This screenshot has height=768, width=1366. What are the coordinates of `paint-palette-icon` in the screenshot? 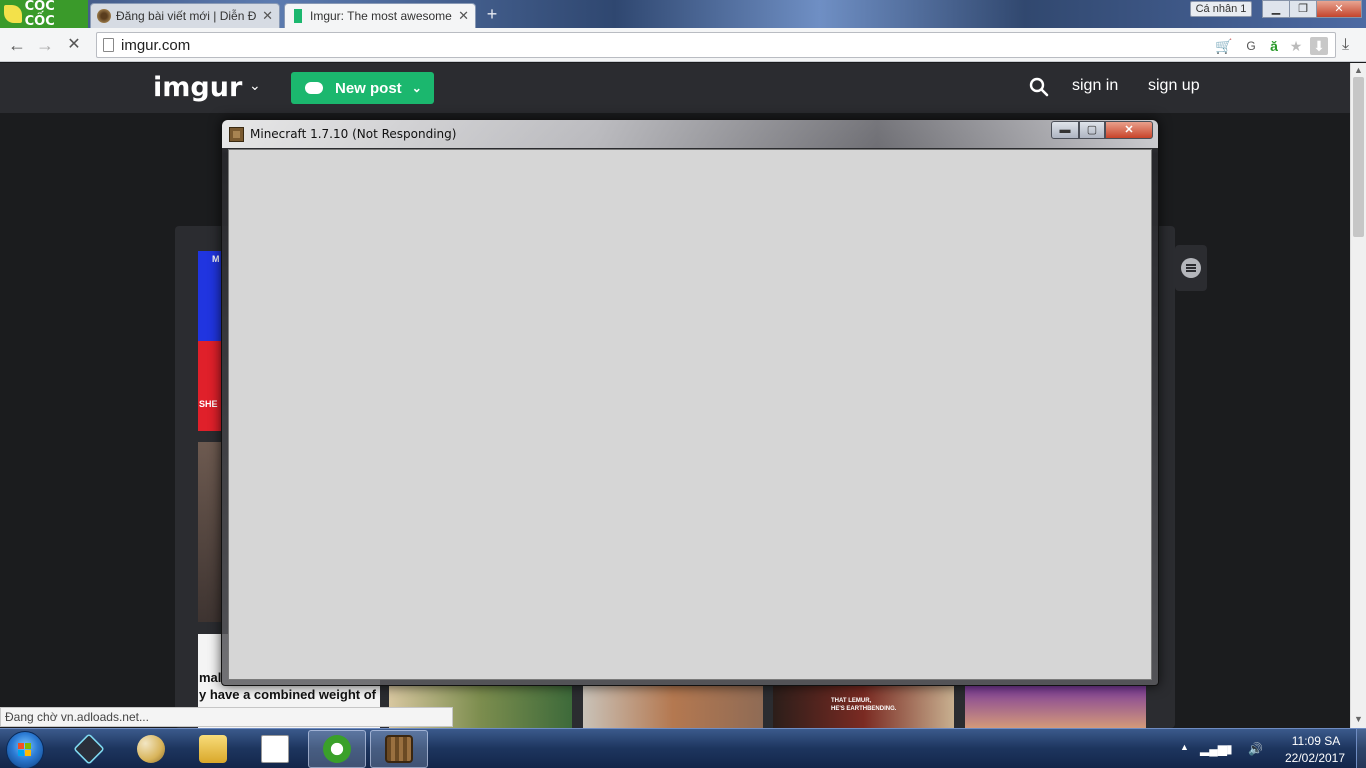 It's located at (151, 749).